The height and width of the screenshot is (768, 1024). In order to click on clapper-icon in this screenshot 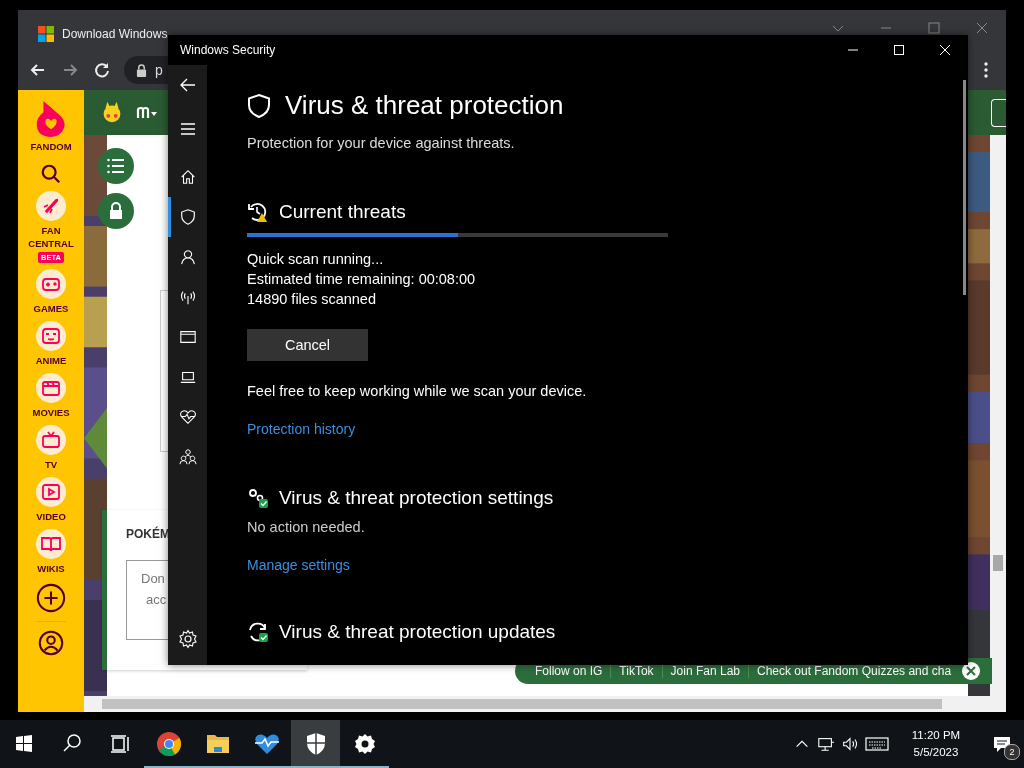, I will do `click(51, 388)`.